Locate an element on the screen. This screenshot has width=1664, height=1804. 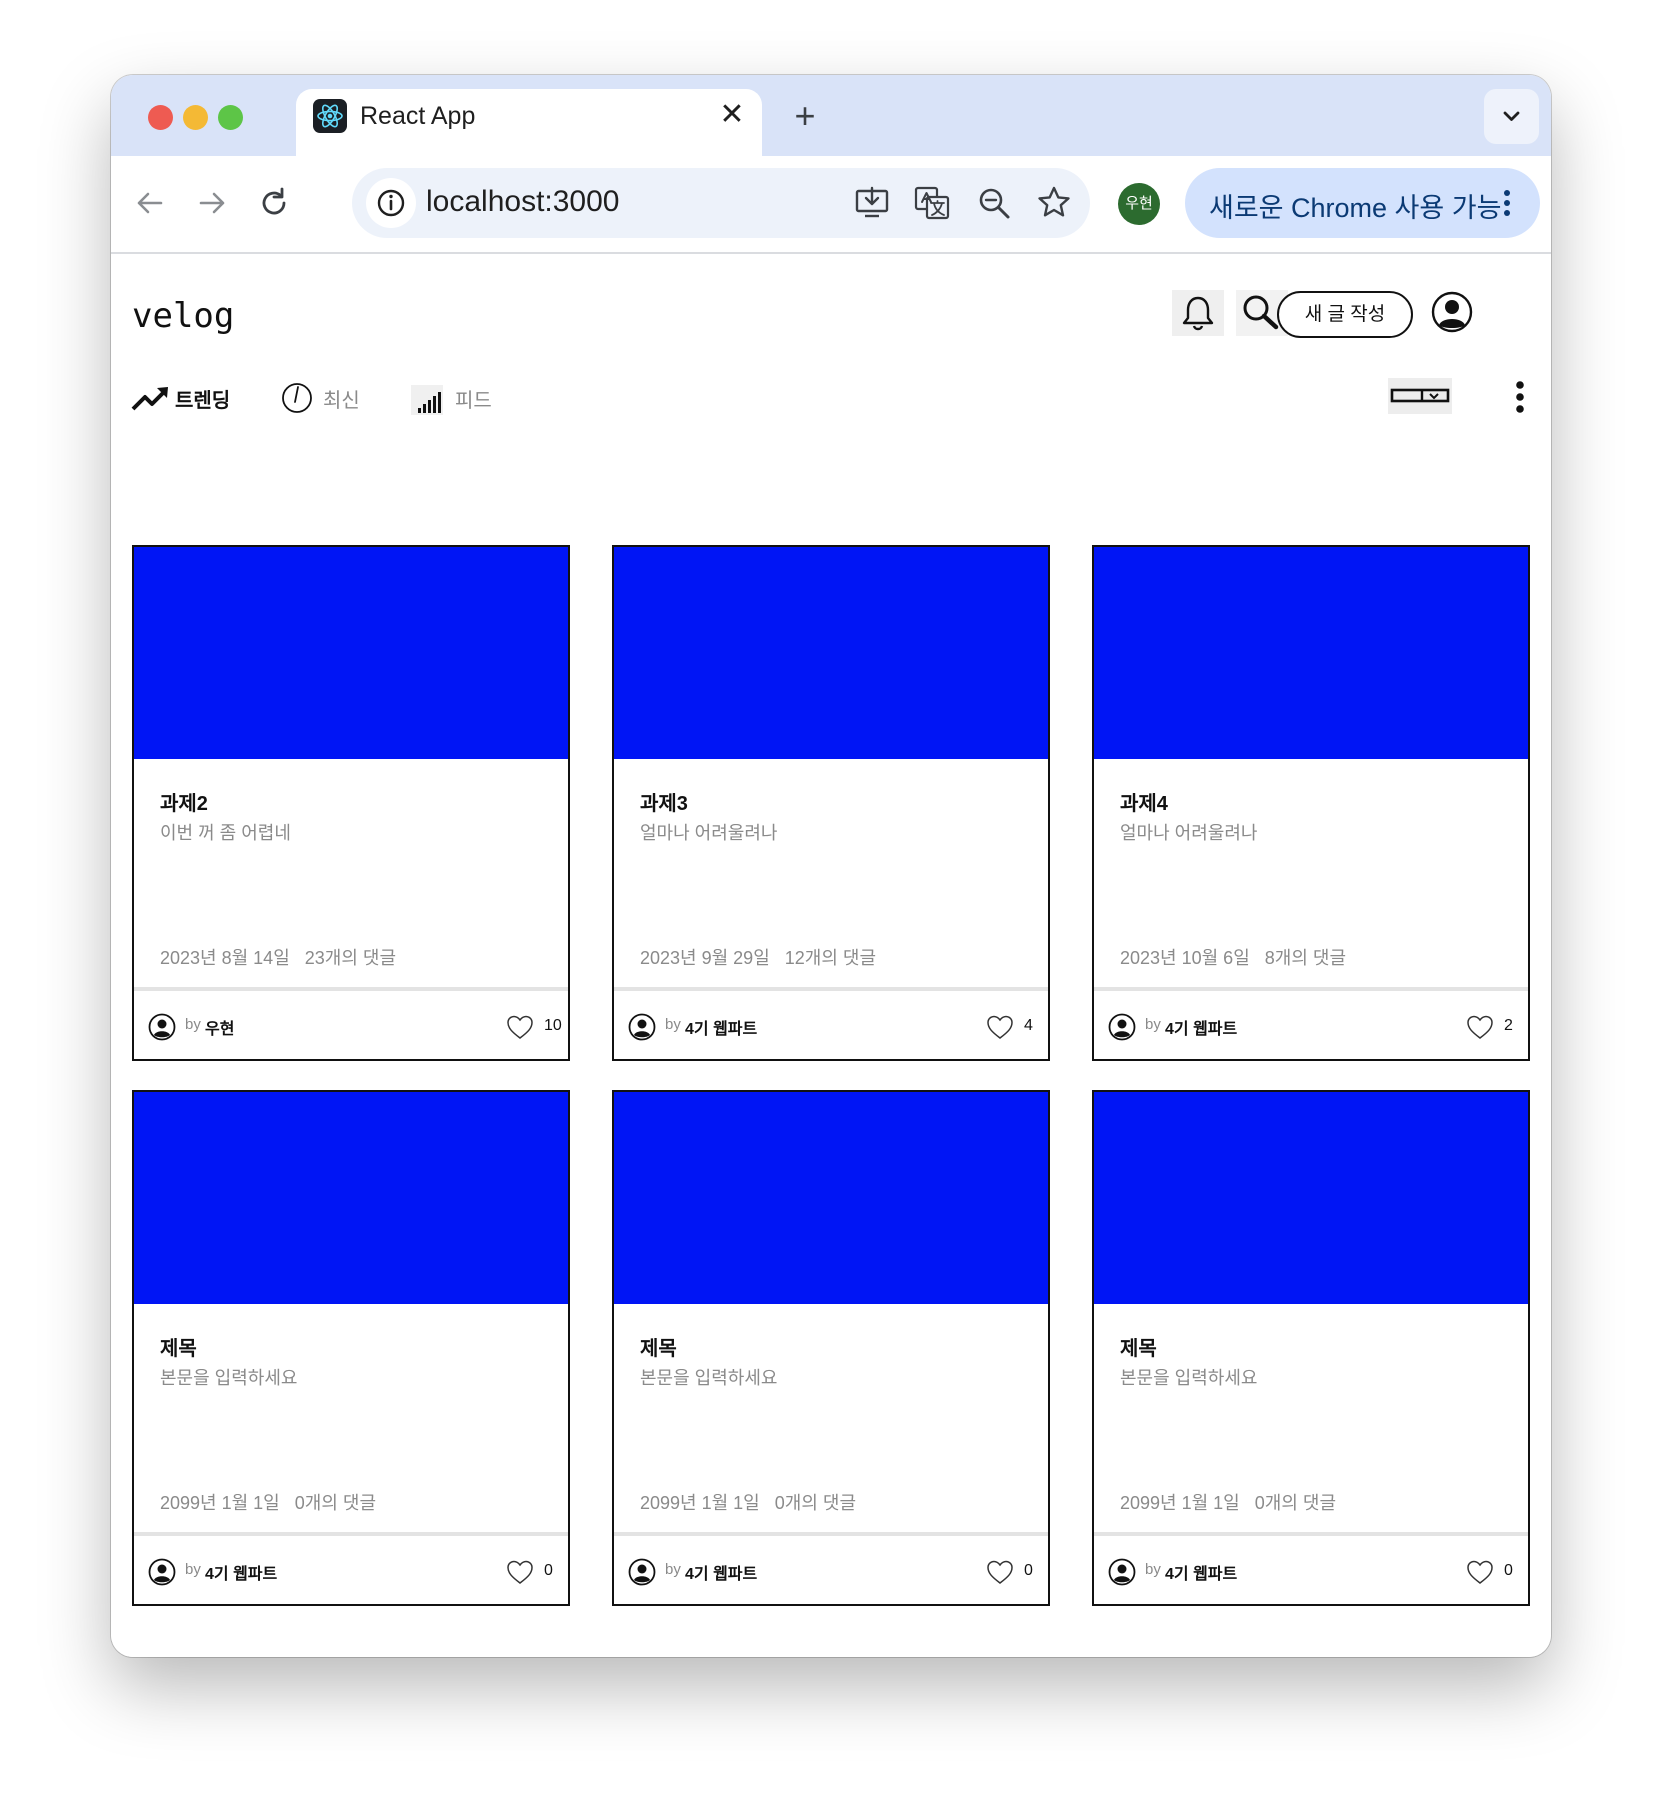
list-layout-icon is located at coordinates (1420, 395).